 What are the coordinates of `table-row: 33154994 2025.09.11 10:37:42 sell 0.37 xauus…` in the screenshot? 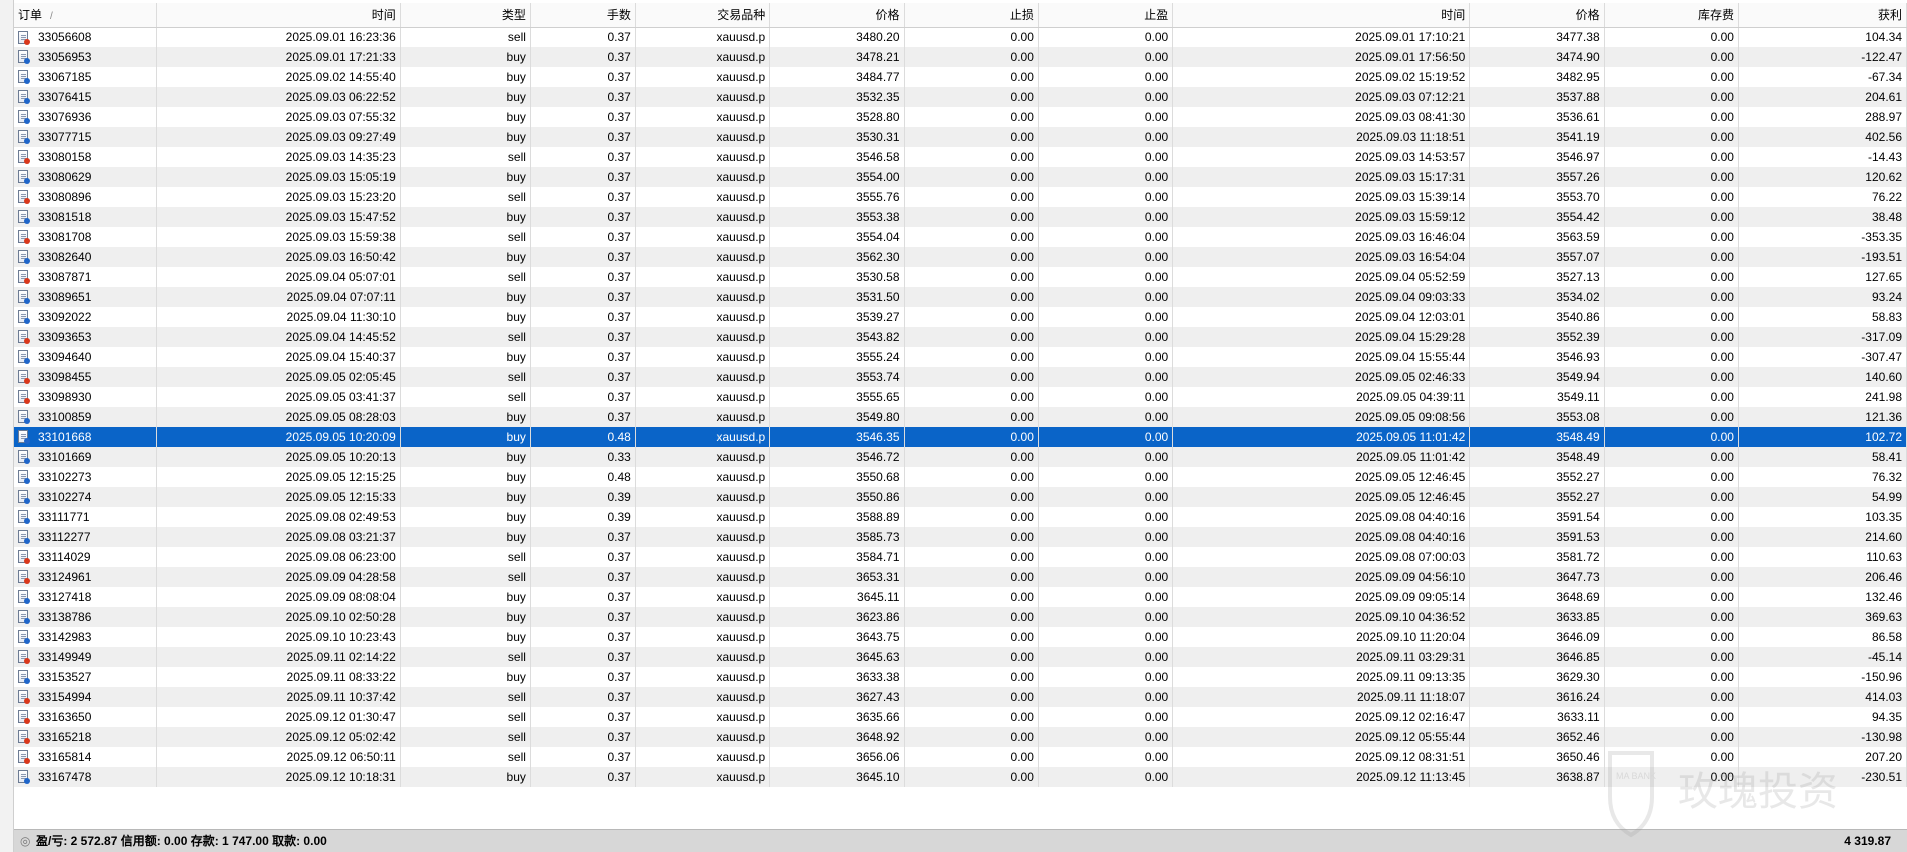 It's located at (960, 697).